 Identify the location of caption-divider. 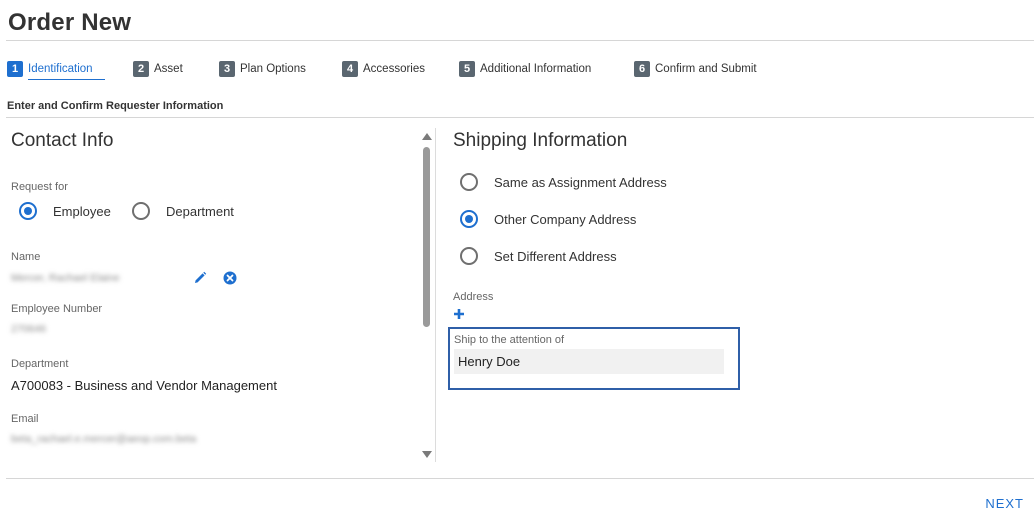
(520, 117).